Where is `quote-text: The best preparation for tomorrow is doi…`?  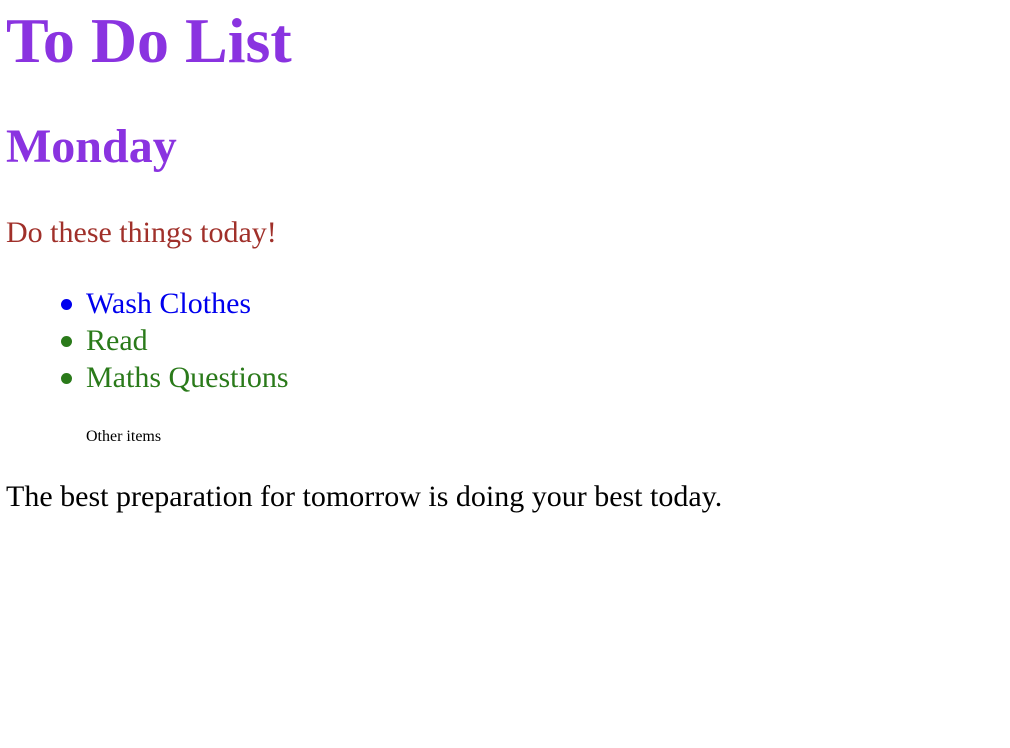 quote-text: The best preparation for tomorrow is doi… is located at coordinates (364, 496).